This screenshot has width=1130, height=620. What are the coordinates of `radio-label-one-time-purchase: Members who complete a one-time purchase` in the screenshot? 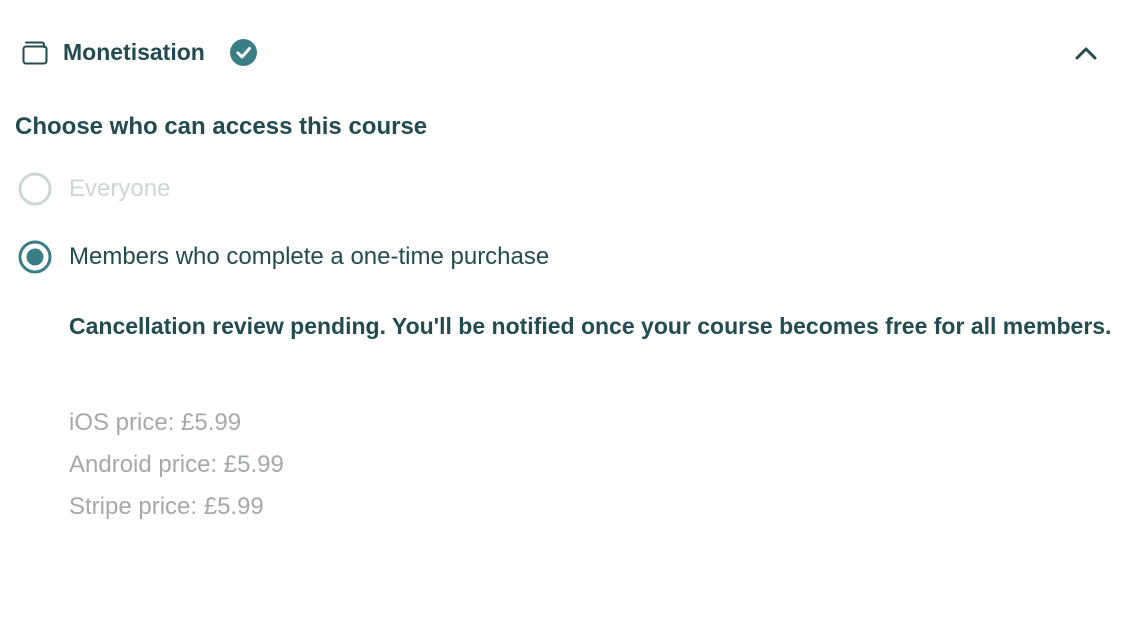 It's located at (309, 256).